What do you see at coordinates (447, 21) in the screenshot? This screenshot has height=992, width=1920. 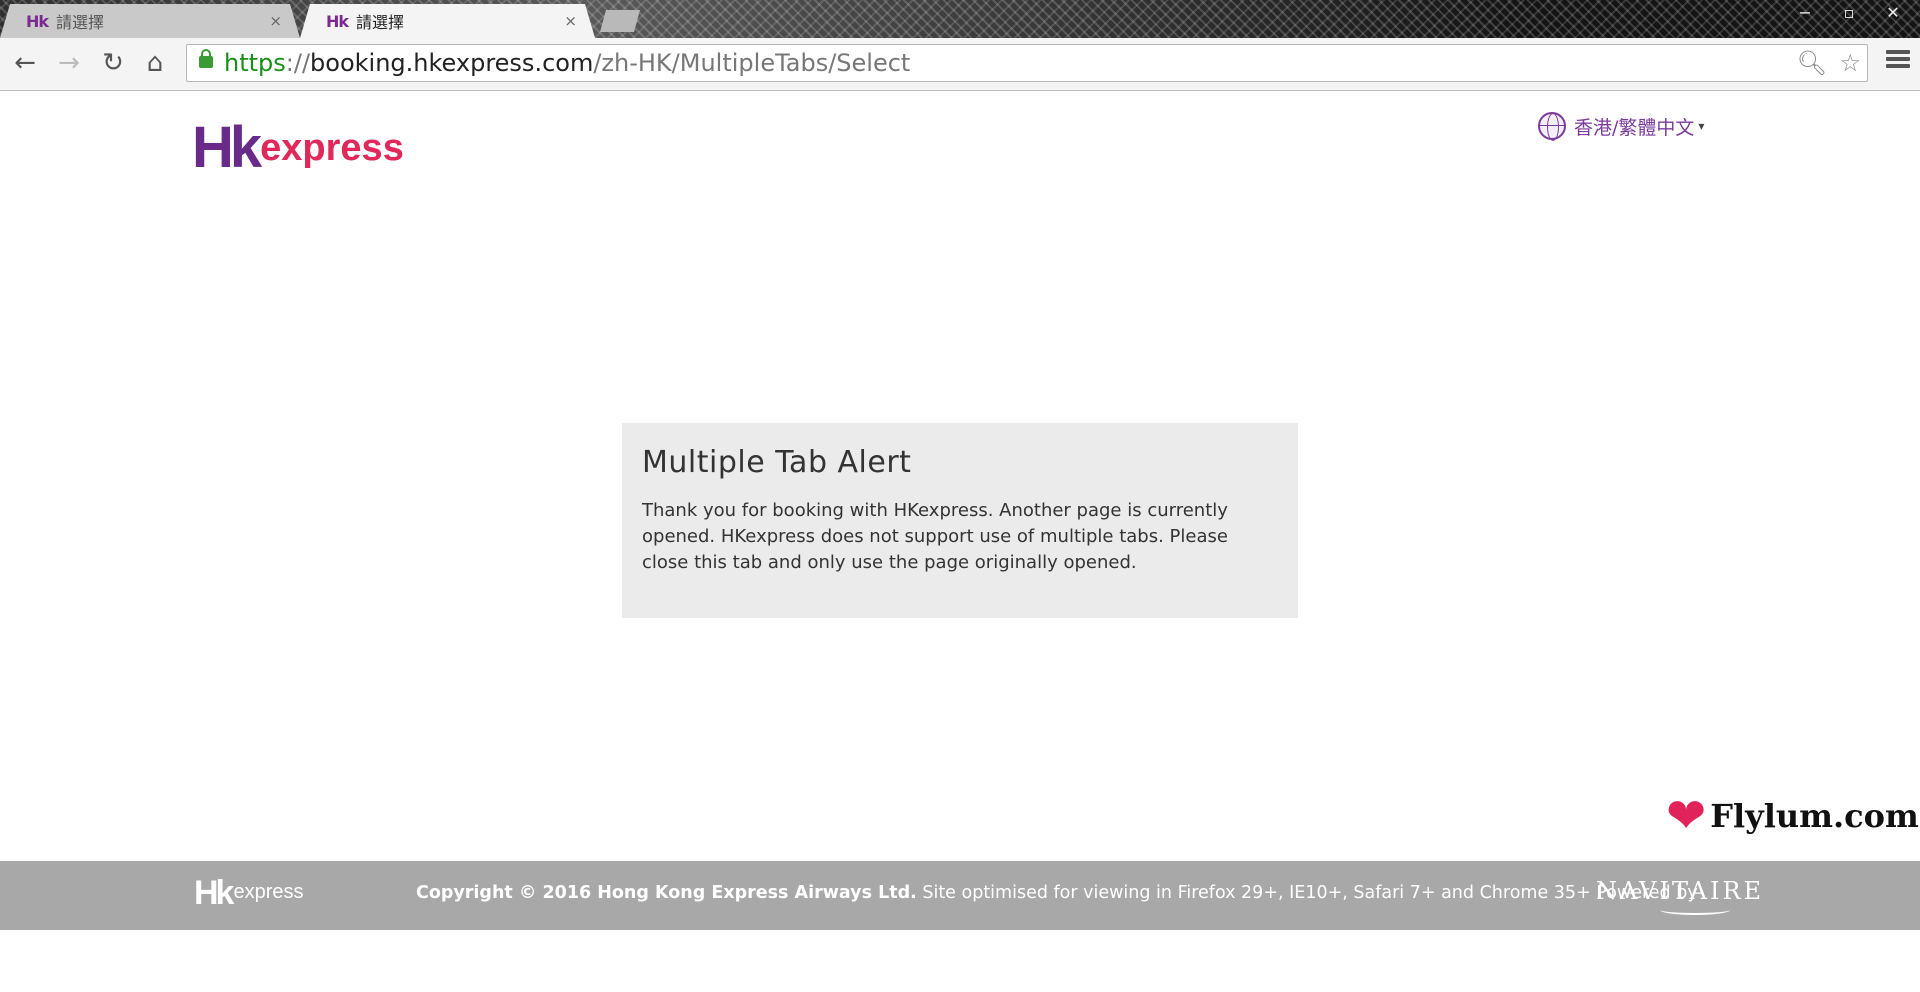 I see `browser-tab-2: Hk 請選擇 ×` at bounding box center [447, 21].